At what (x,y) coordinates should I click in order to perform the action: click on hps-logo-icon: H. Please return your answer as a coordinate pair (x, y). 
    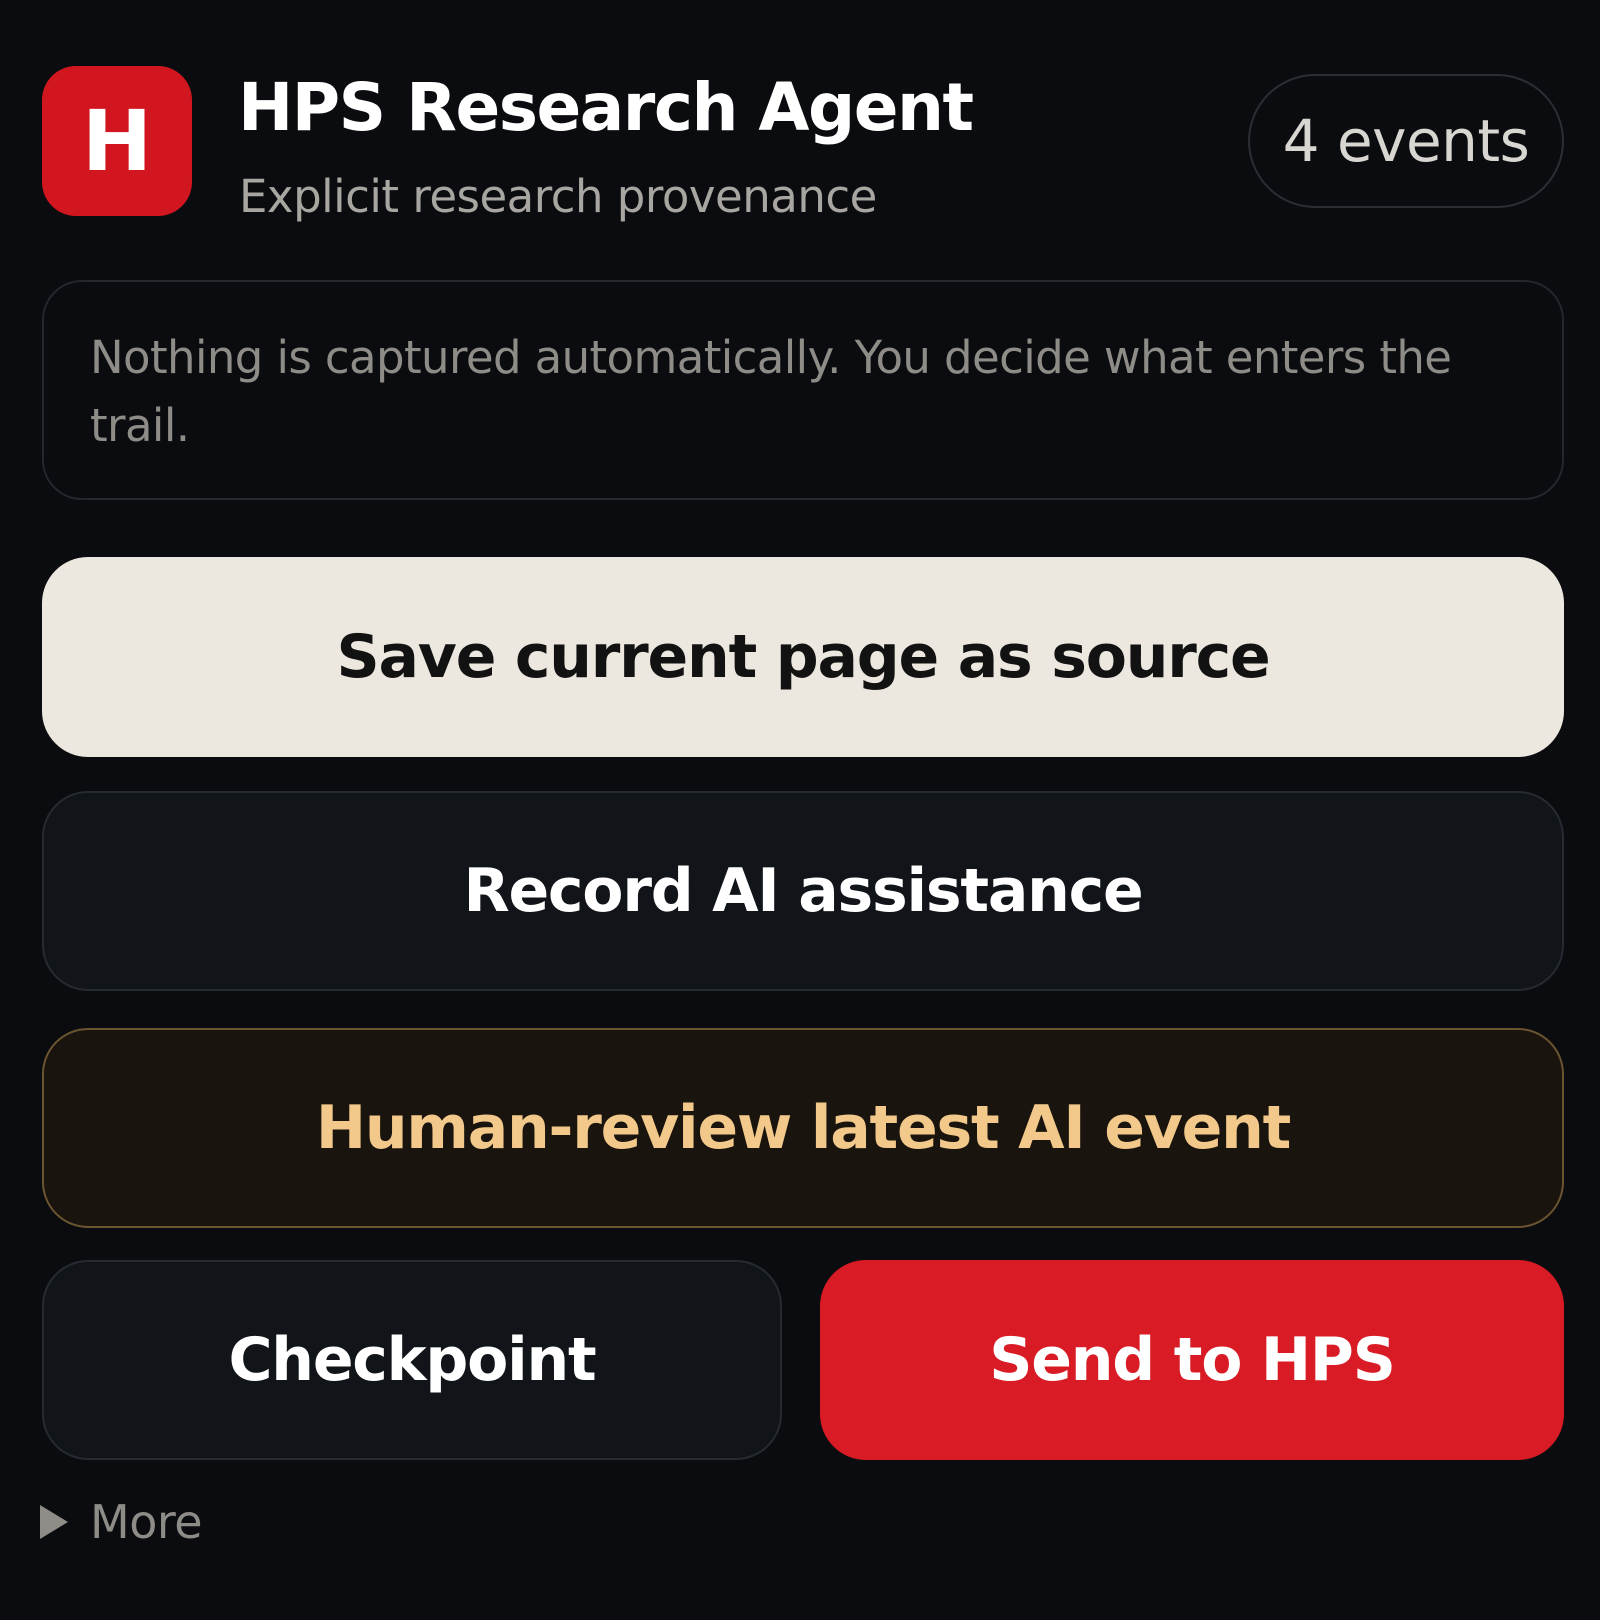
    Looking at the image, I should click on (117, 141).